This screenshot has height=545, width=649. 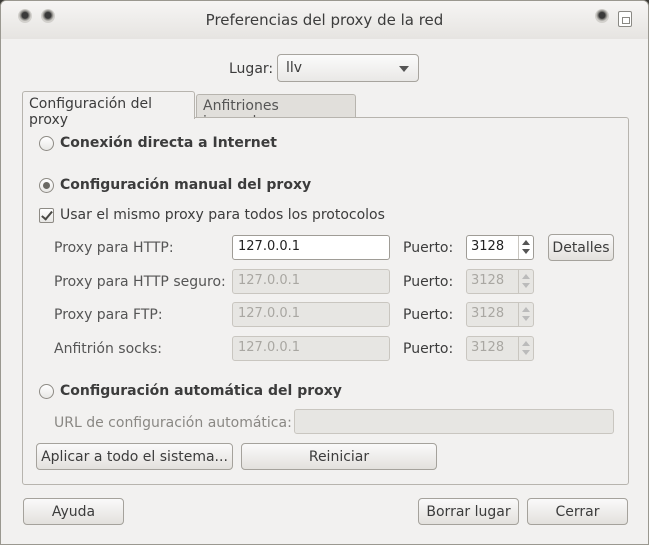 I want to click on direct-connection-label: Conexión directa a Internet, so click(x=168, y=143).